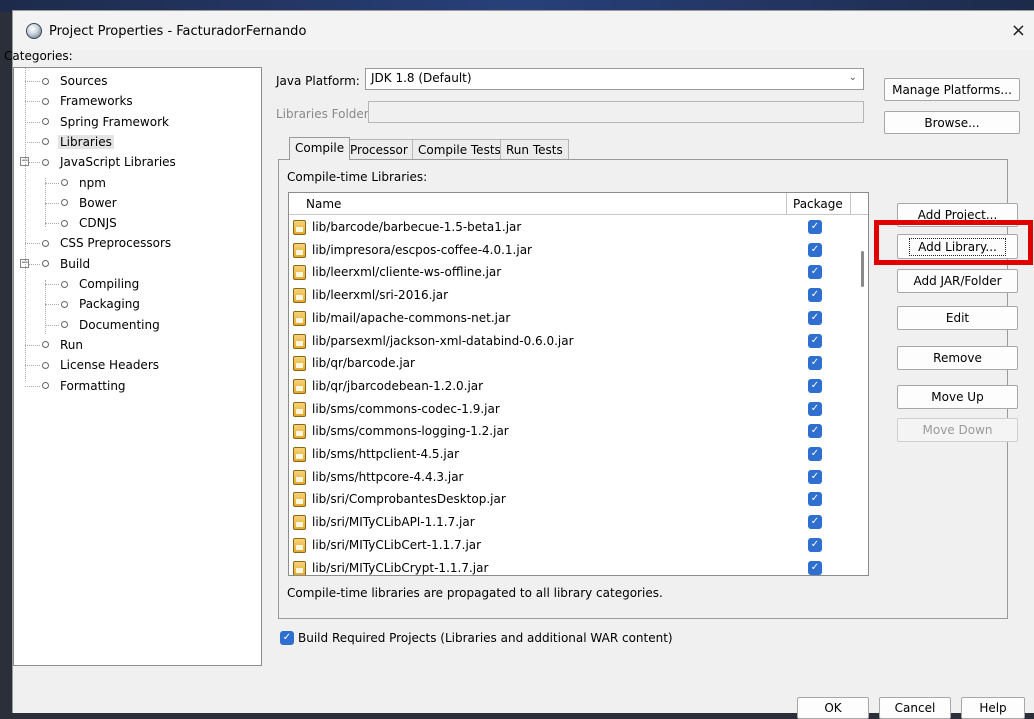 The height and width of the screenshot is (719, 1034). What do you see at coordinates (287, 638) in the screenshot?
I see `checkbox-checked-icon: ✓` at bounding box center [287, 638].